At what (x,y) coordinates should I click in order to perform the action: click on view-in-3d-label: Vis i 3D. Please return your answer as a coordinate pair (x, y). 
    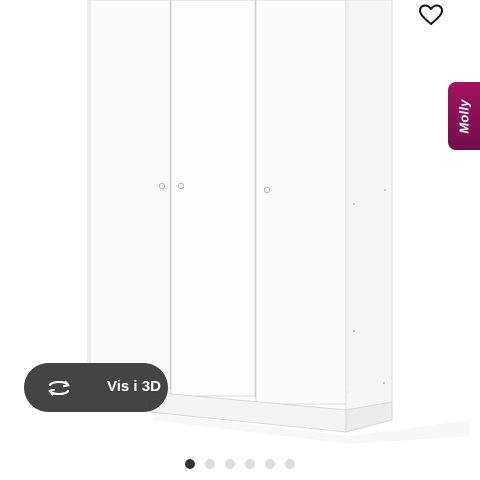
    Looking at the image, I should click on (134, 386).